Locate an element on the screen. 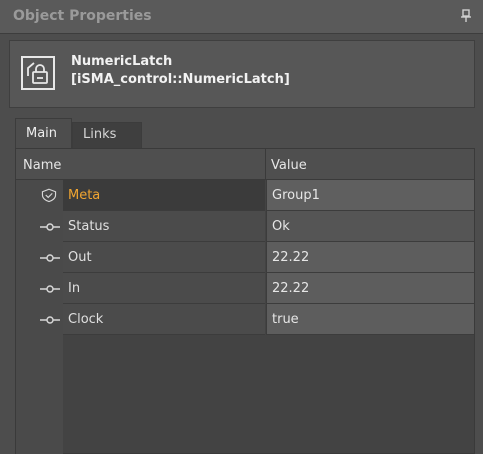  pin-icon is located at coordinates (466, 16).